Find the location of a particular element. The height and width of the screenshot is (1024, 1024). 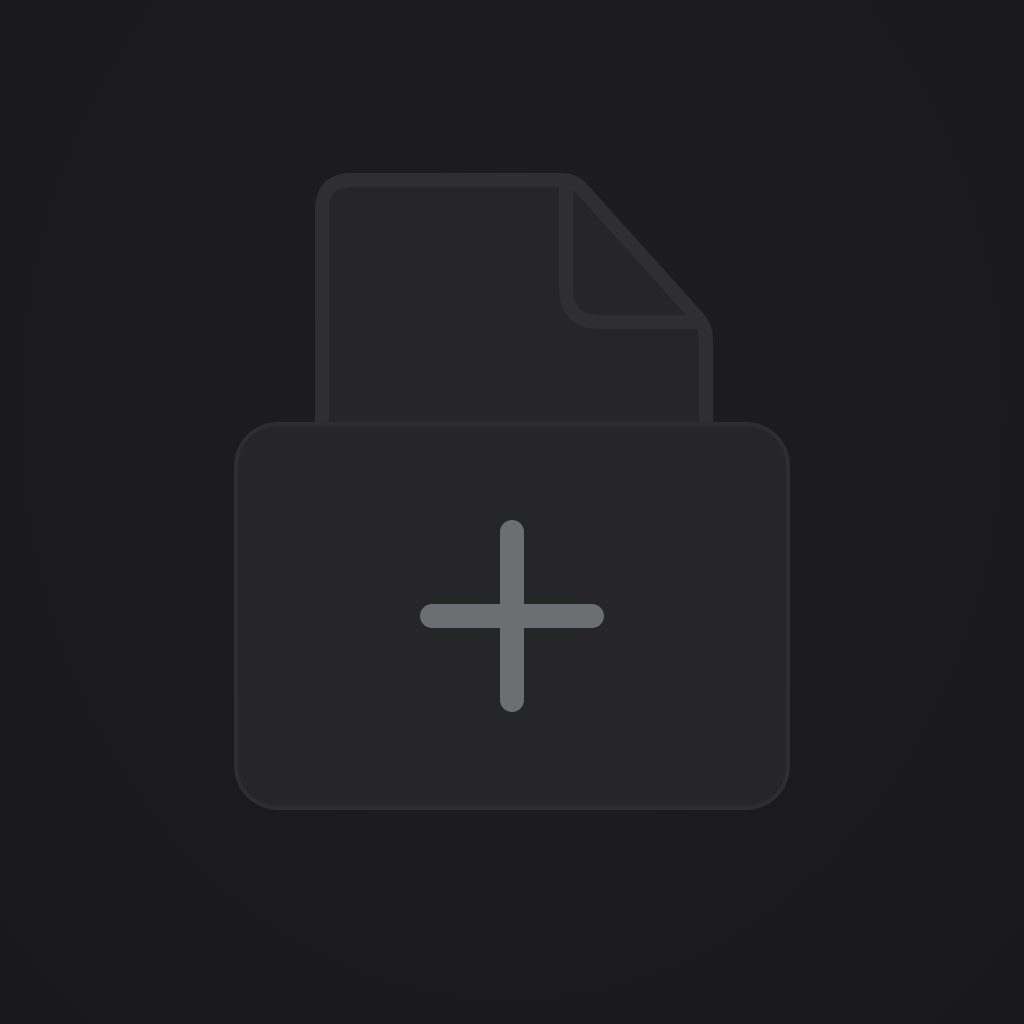

document-icon is located at coordinates (514, 310).